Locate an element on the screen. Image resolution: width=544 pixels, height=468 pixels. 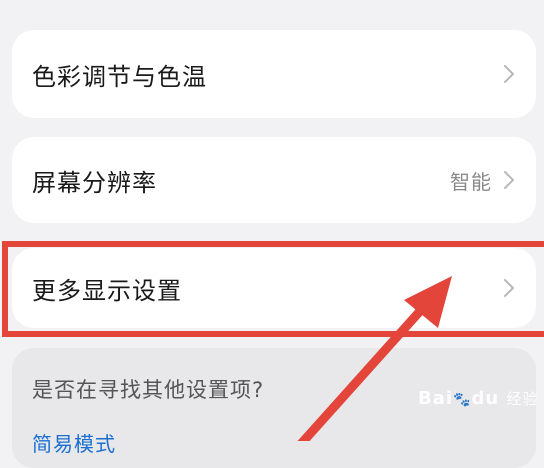
simple-mode-link: 简易模式 is located at coordinates (274, 442).